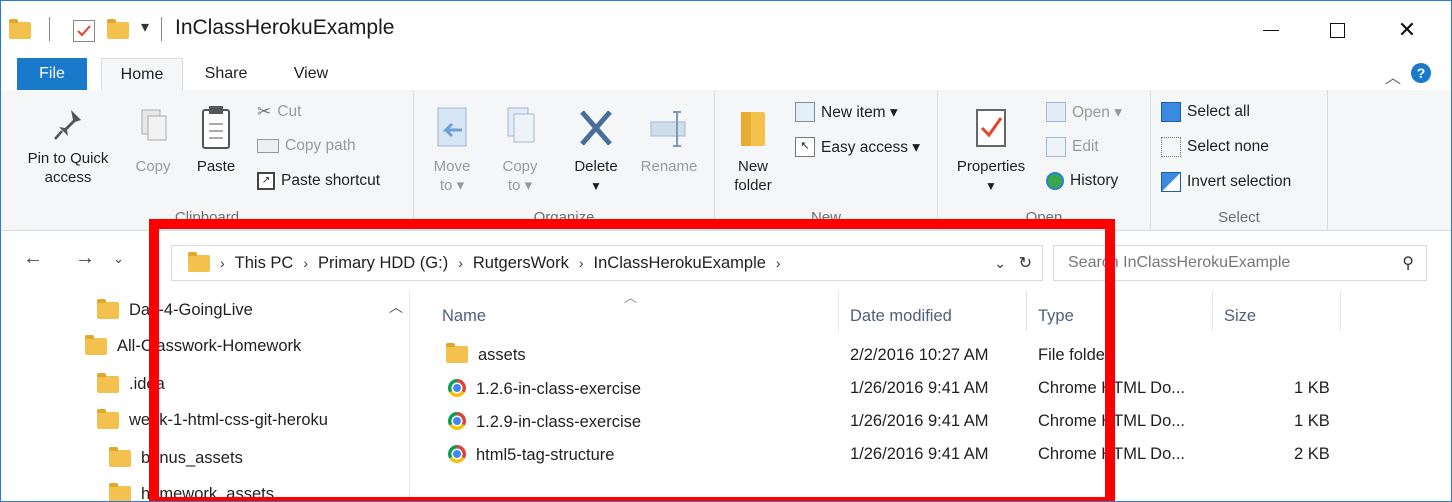 This screenshot has width=1452, height=502. Describe the element at coordinates (226, 74) in the screenshot. I see `tab-share: Share` at that location.